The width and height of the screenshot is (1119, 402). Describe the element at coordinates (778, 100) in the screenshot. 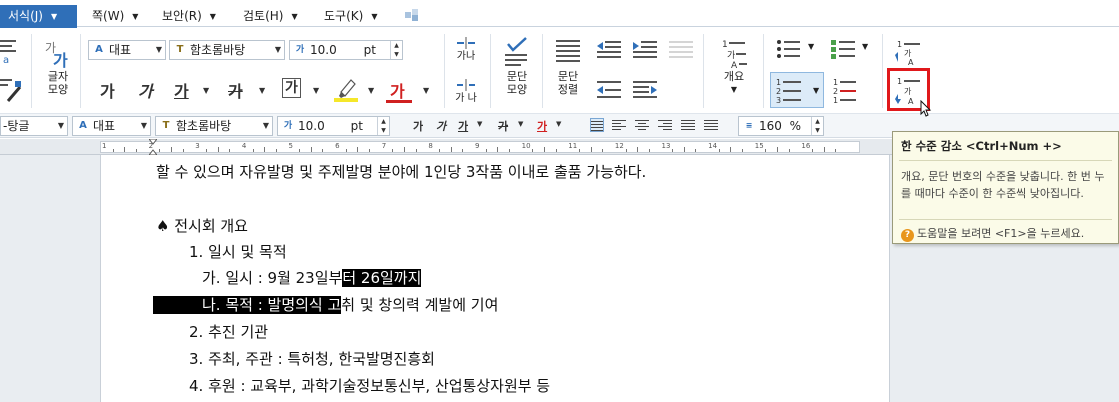

I see `svg-text: 3` at that location.